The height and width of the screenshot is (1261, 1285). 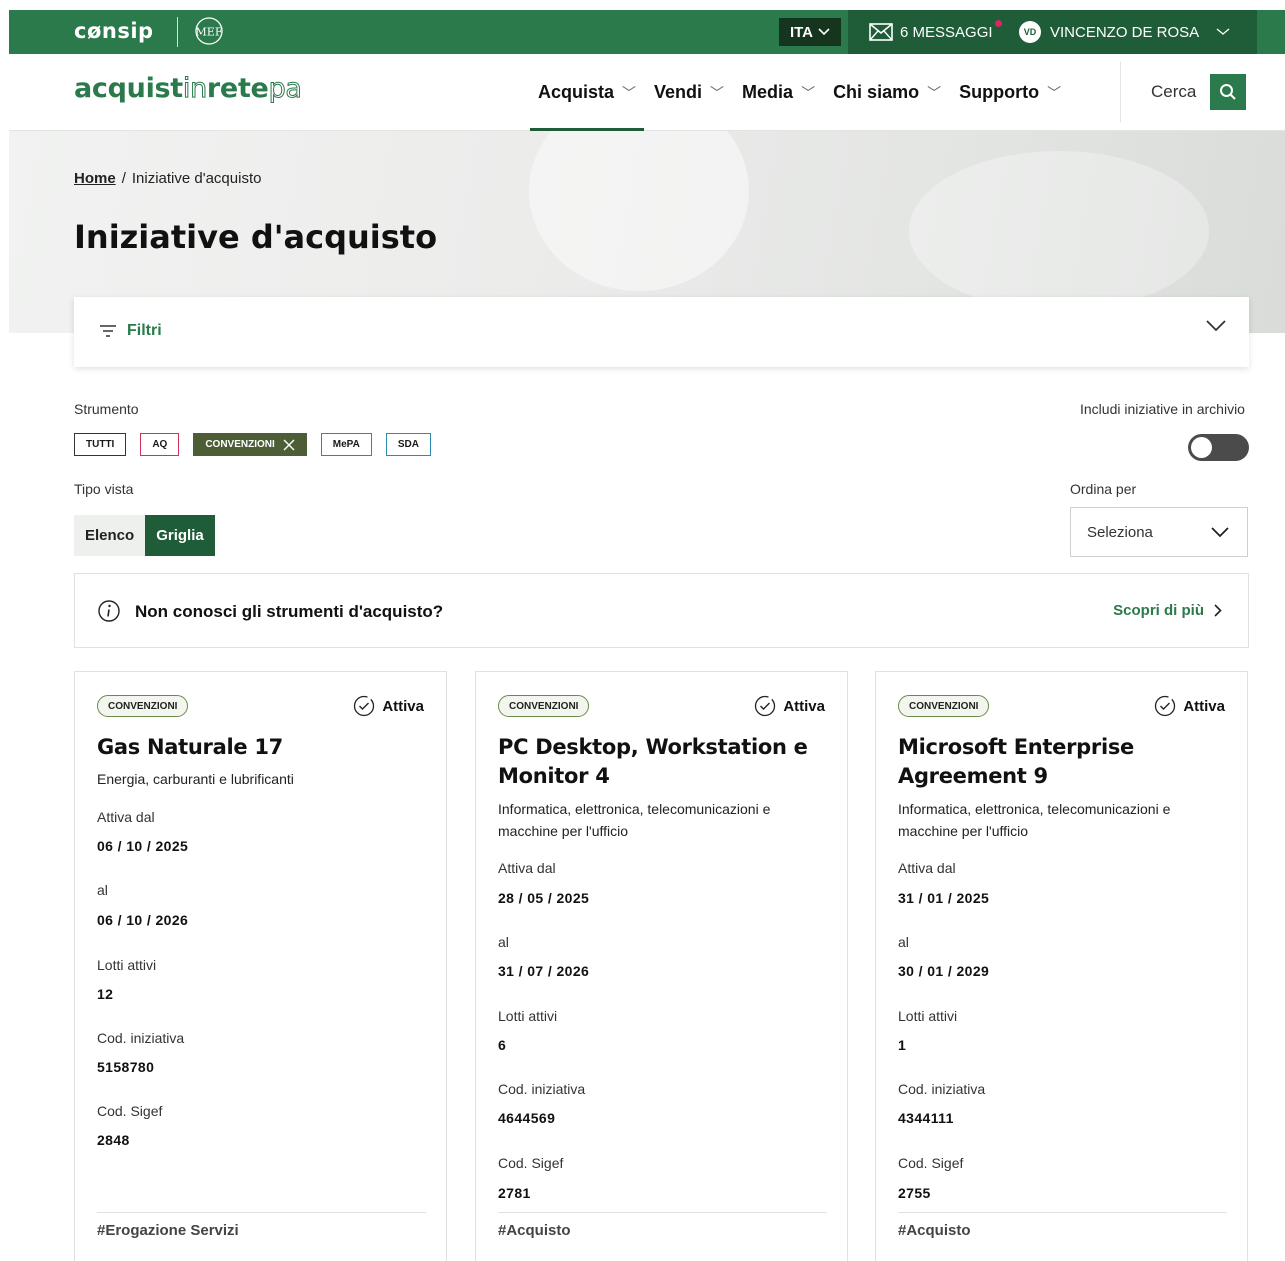 I want to click on breadcrumb-home-link: Home, so click(x=95, y=178).